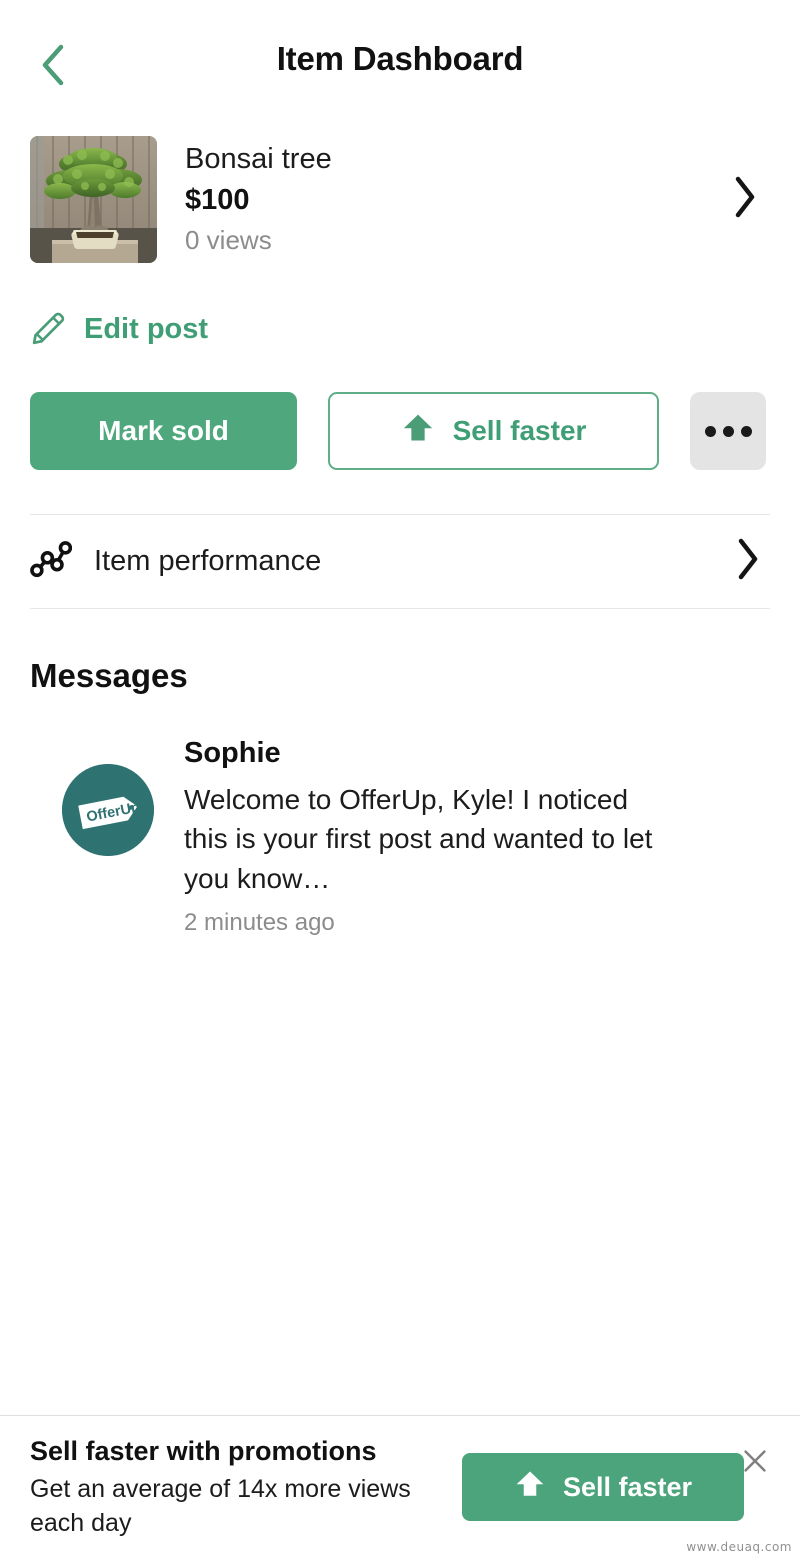 The image size is (800, 1558). I want to click on item-performance-label: Item performance, so click(208, 561).